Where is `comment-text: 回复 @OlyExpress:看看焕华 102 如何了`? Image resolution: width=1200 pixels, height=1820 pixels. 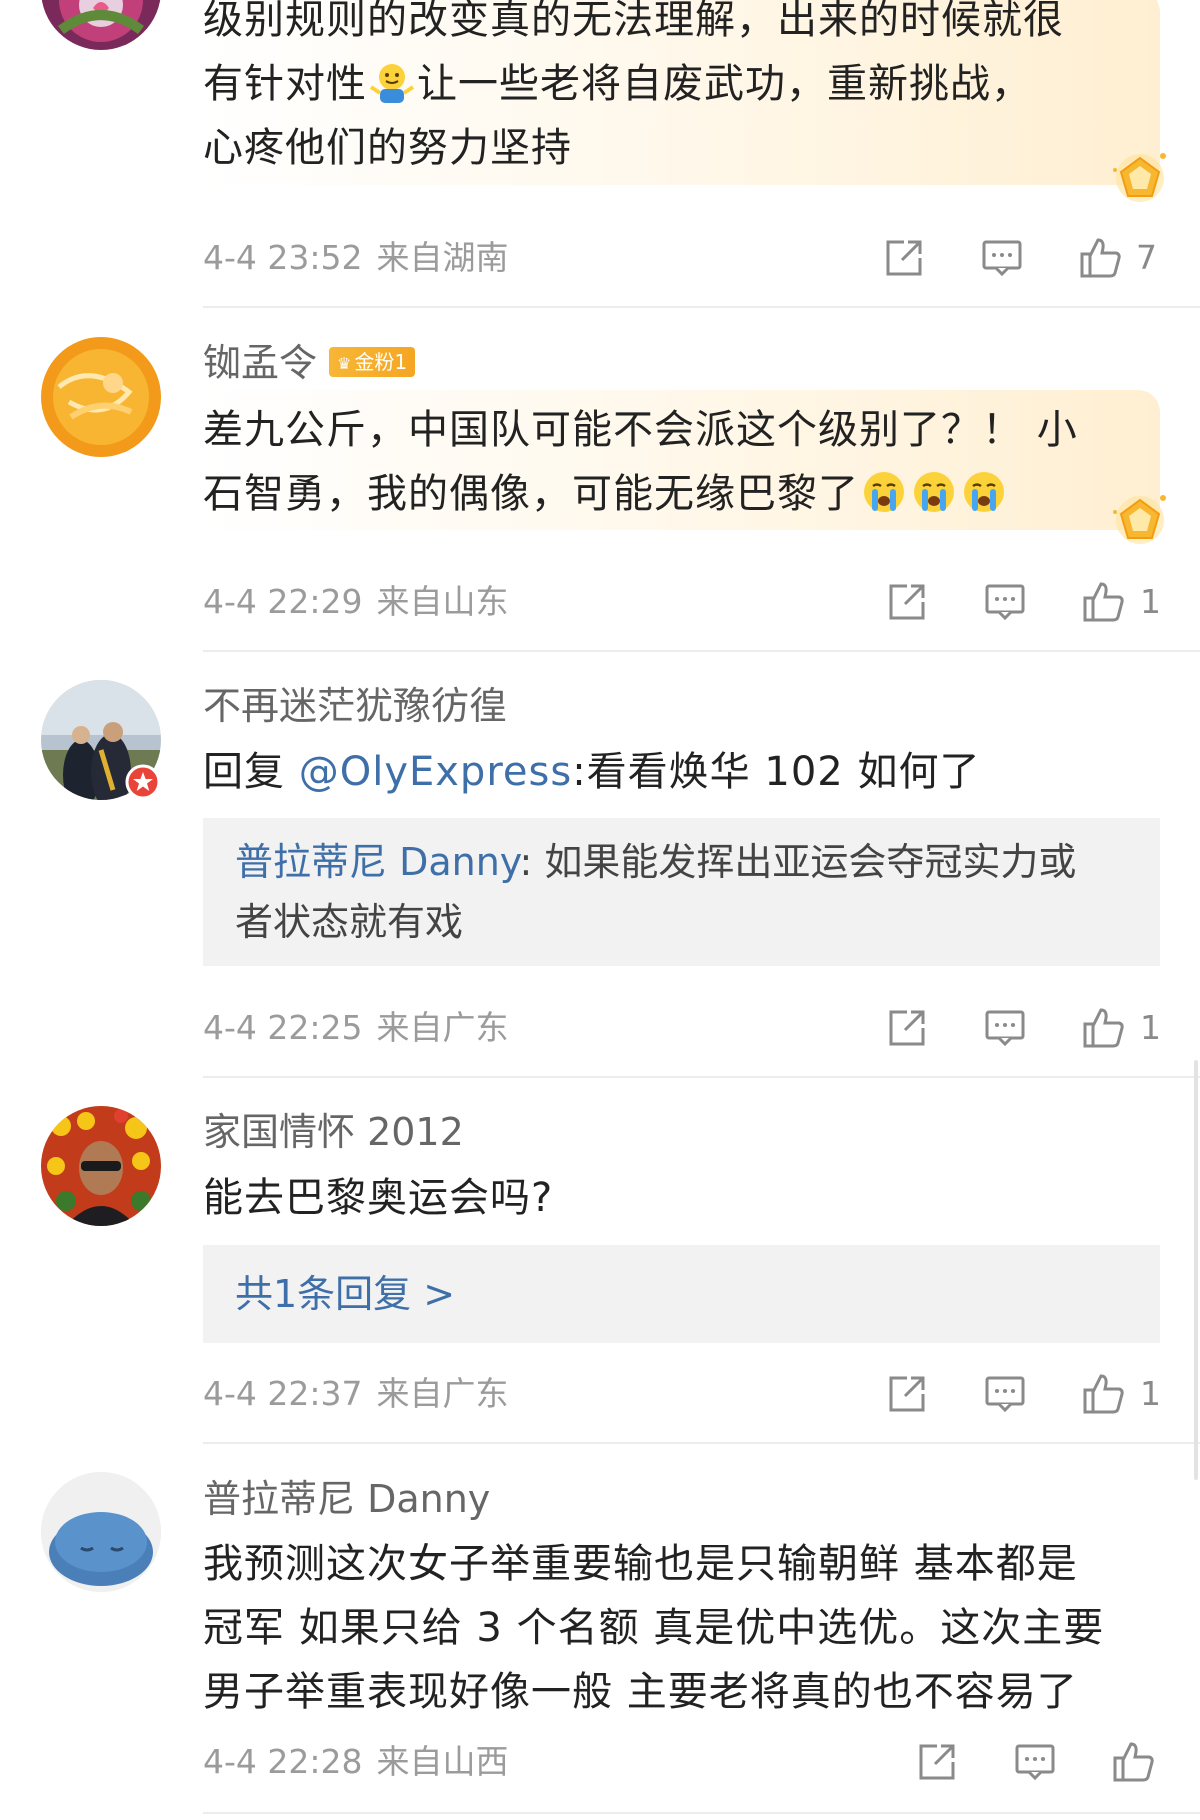 comment-text: 回复 @OlyExpress:看看焕华 102 如何了 is located at coordinates (683, 772).